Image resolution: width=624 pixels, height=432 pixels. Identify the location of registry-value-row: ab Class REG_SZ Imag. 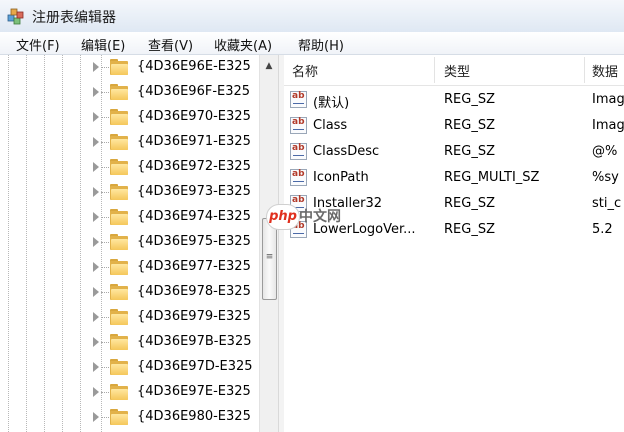
(454, 127).